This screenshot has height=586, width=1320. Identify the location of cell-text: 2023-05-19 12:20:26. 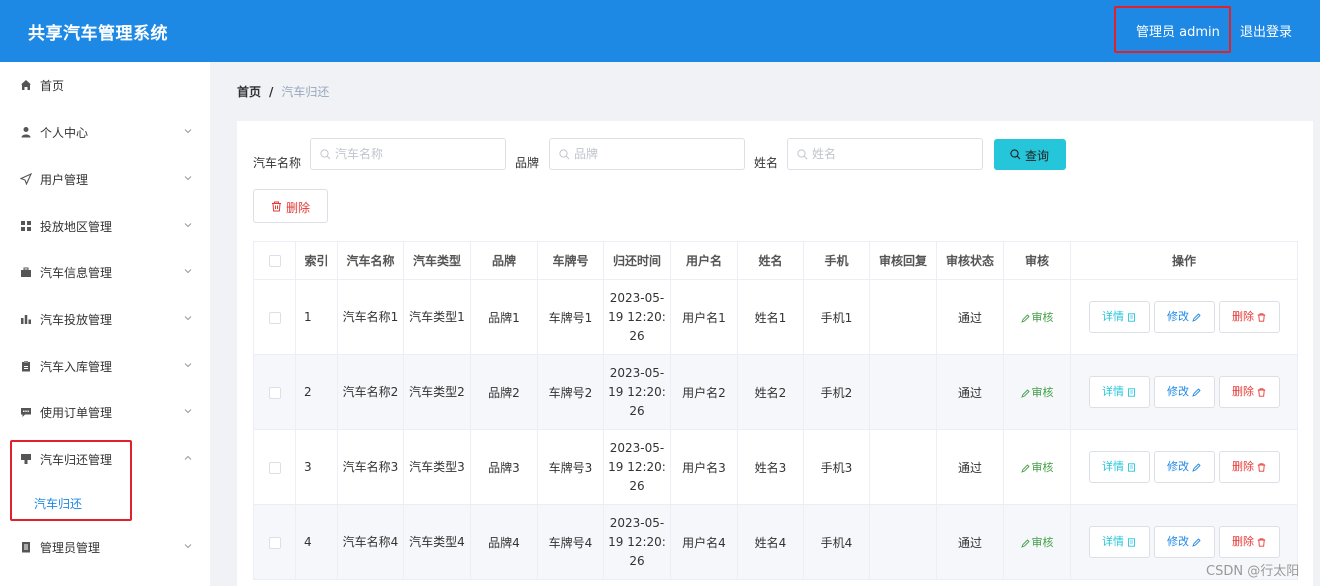
(637, 316).